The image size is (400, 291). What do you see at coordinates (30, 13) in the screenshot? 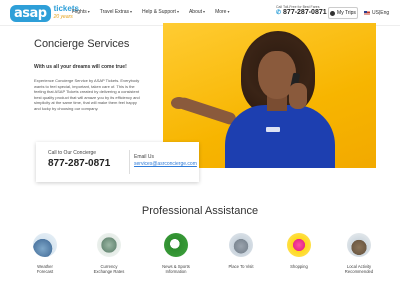
I see `logo-brand: asap` at bounding box center [30, 13].